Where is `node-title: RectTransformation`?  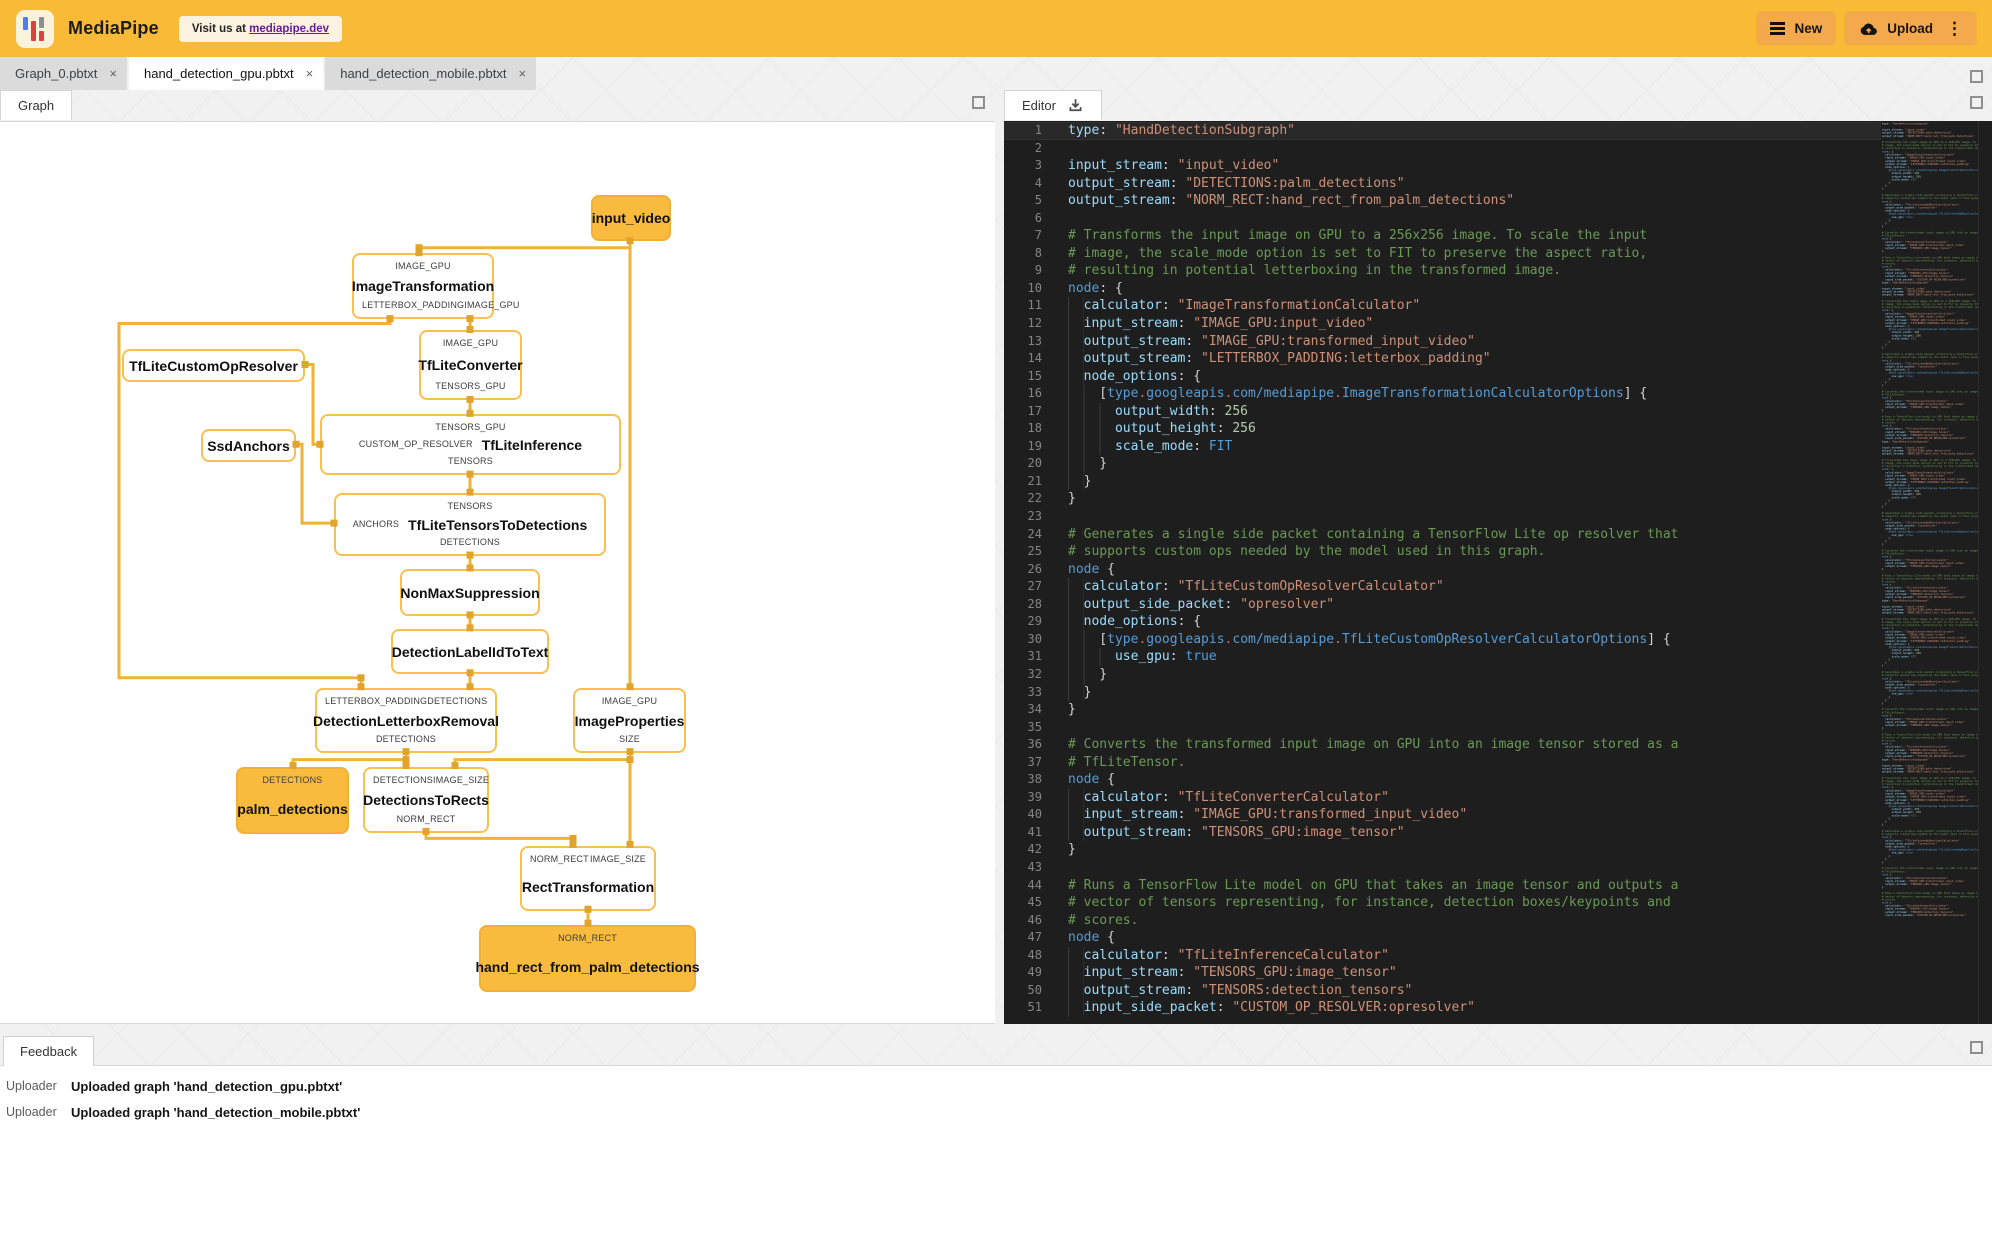 node-title: RectTransformation is located at coordinates (588, 887).